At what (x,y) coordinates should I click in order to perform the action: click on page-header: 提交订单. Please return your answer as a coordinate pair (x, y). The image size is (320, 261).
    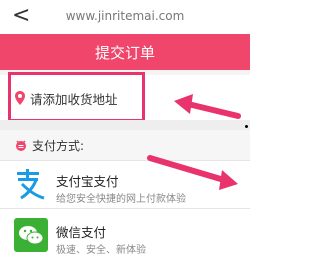
    Looking at the image, I should click on (125, 52).